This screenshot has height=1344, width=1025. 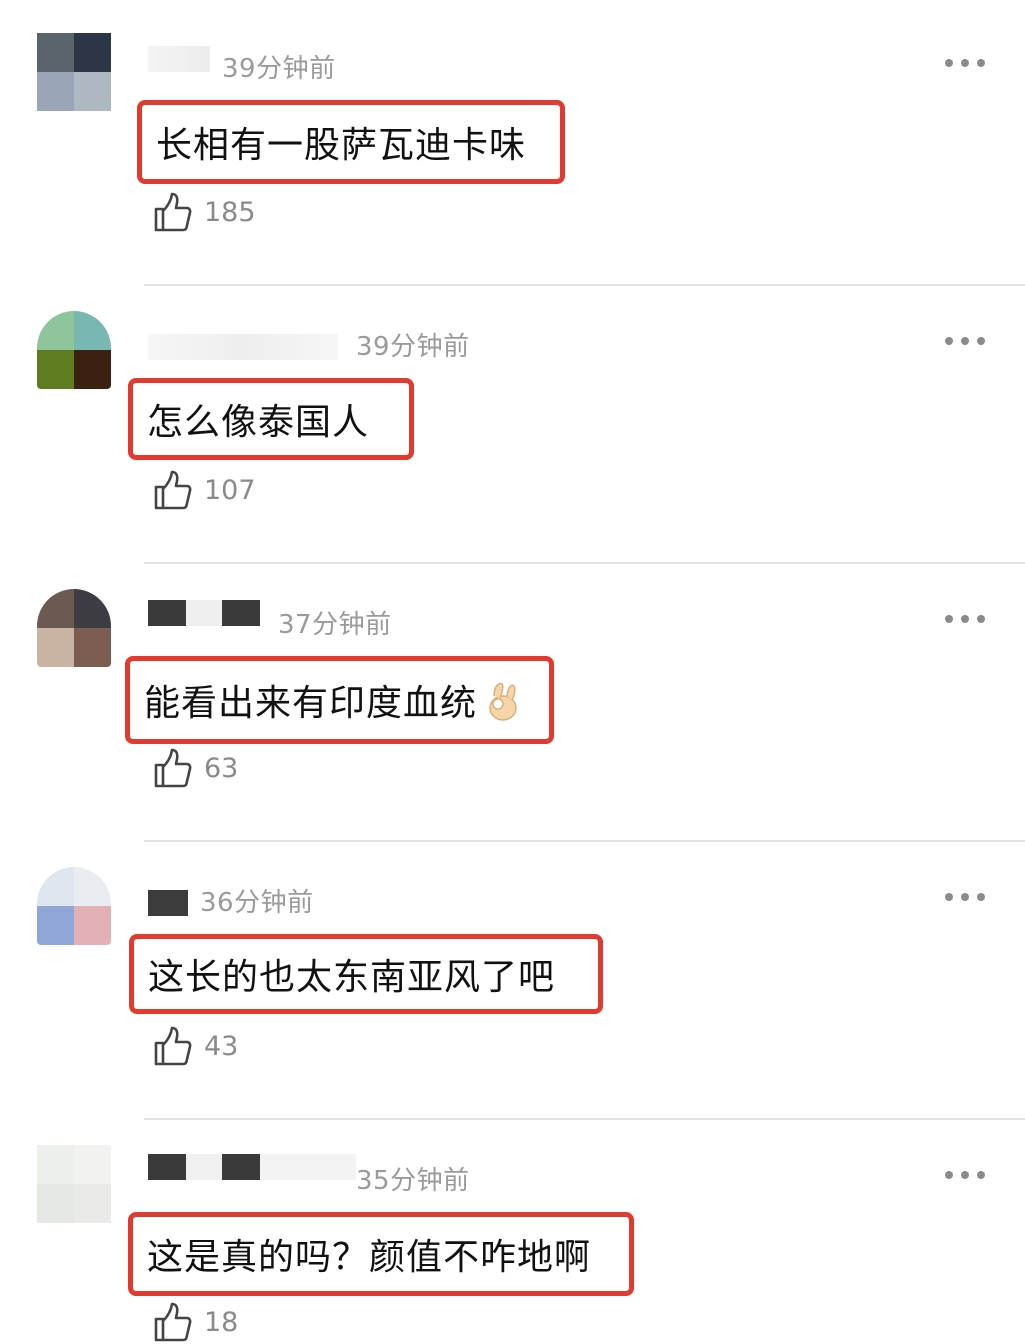 What do you see at coordinates (230, 212) in the screenshot?
I see `like-count: 185` at bounding box center [230, 212].